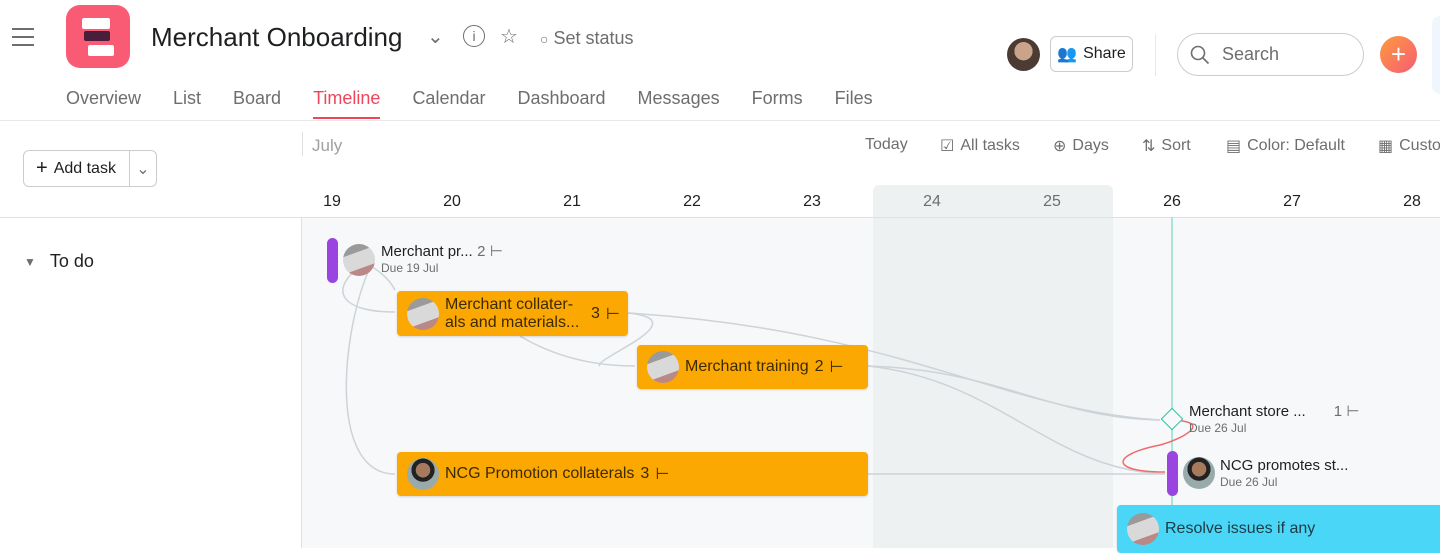  What do you see at coordinates (1338, 411) in the screenshot?
I see `subtask-count: 1` at bounding box center [1338, 411].